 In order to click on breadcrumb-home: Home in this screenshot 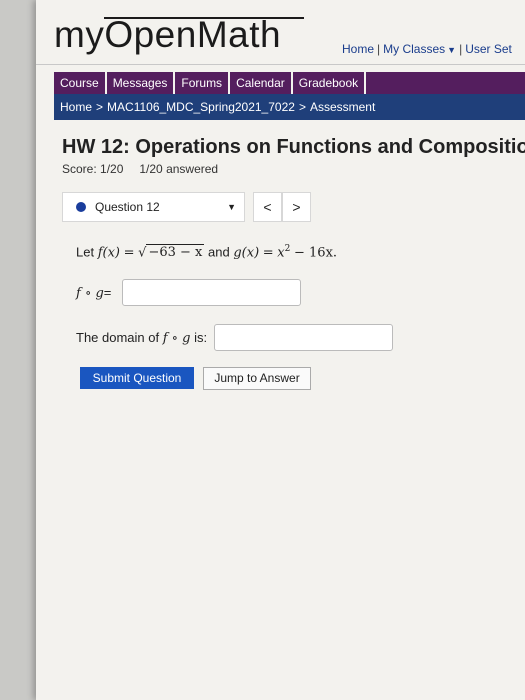, I will do `click(76, 107)`.